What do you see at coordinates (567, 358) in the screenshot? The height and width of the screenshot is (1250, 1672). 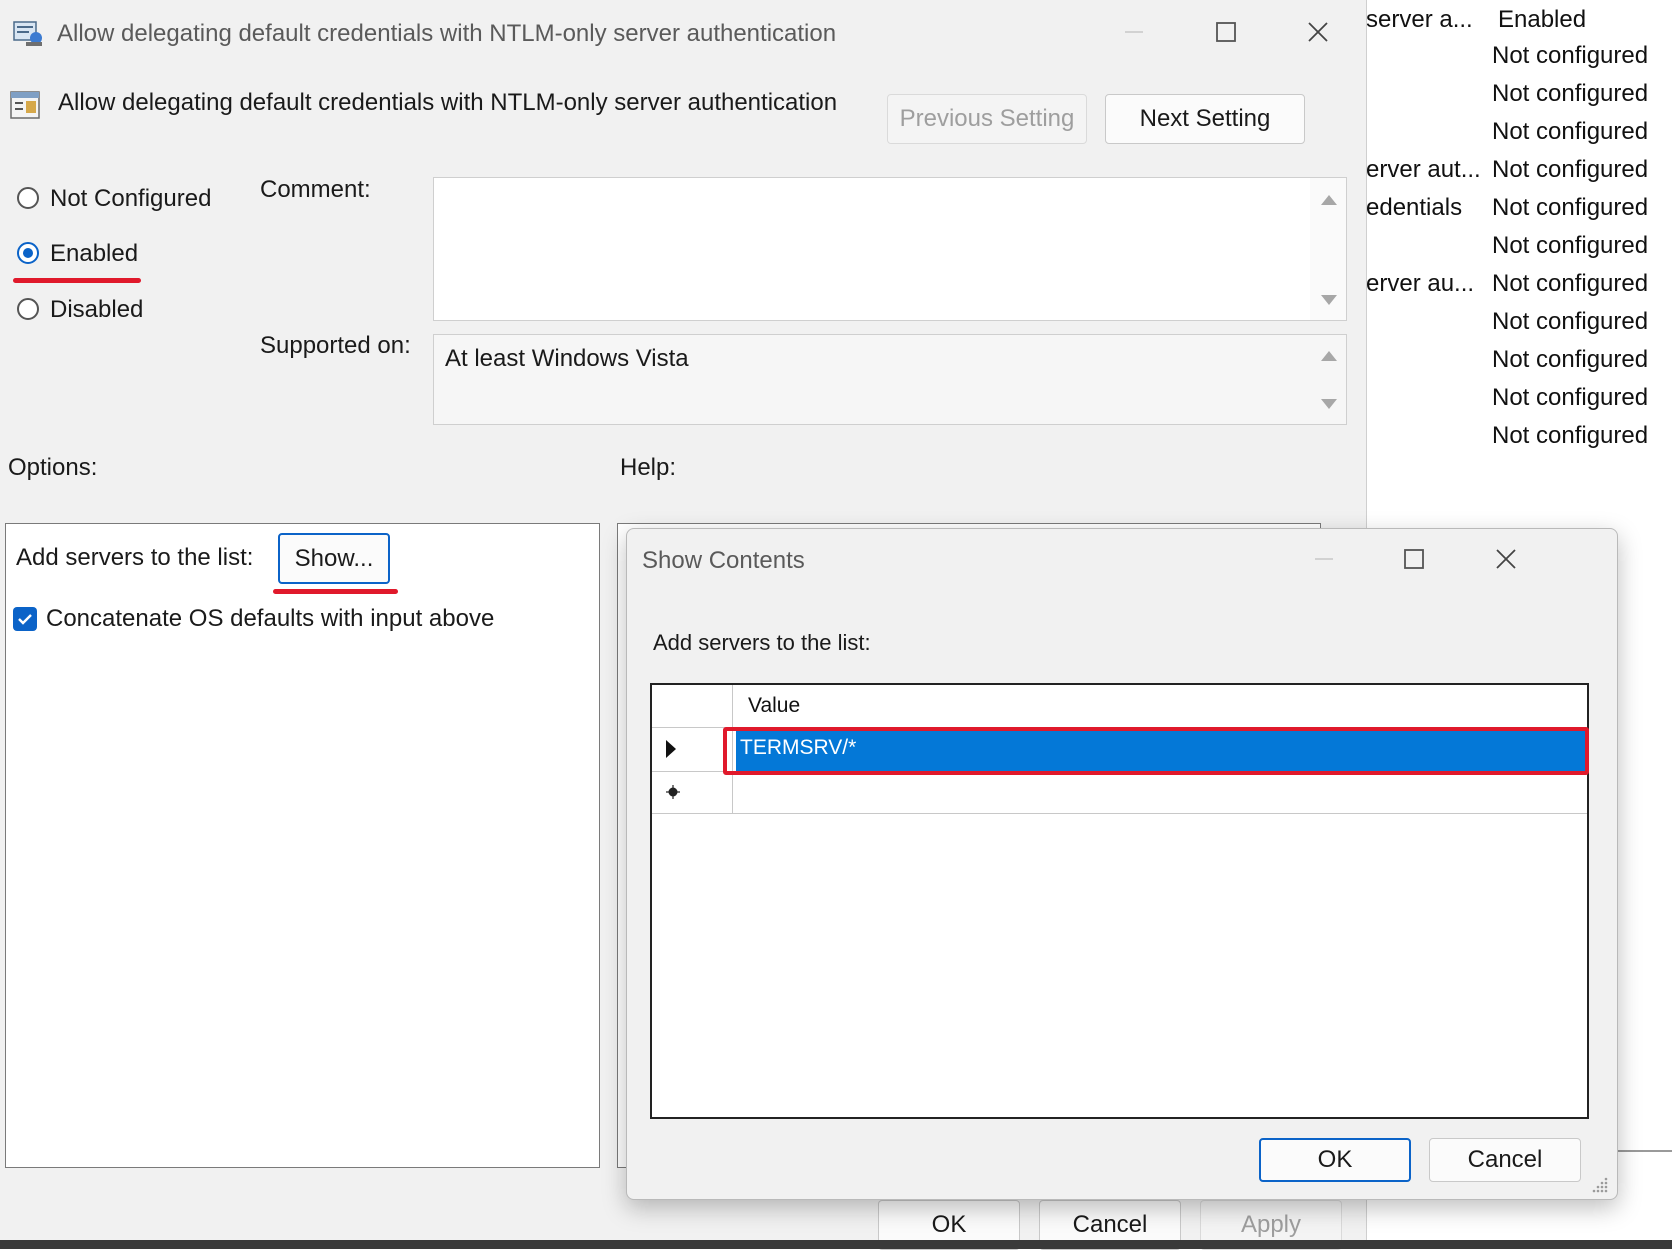 I see `supported-on-value: At least Windows Vista` at bounding box center [567, 358].